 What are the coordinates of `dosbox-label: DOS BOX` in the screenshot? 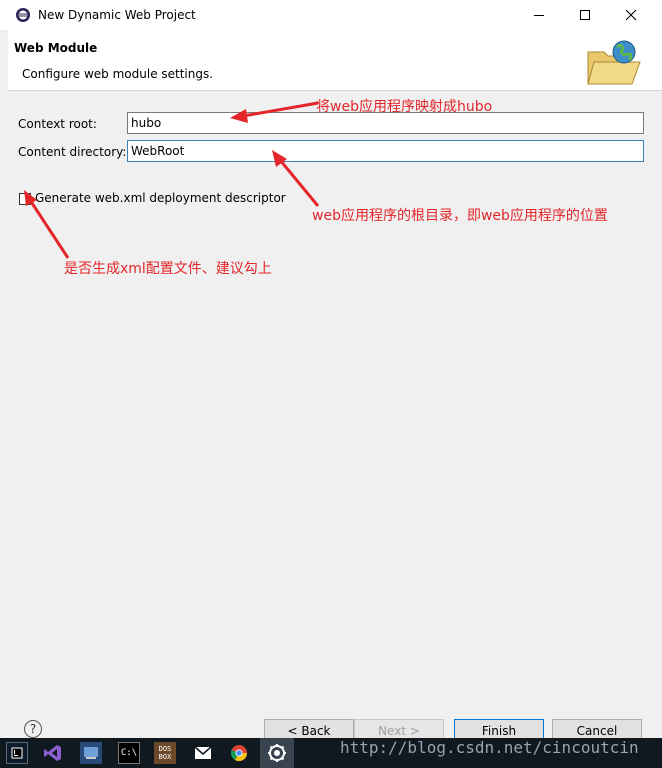 It's located at (165, 753).